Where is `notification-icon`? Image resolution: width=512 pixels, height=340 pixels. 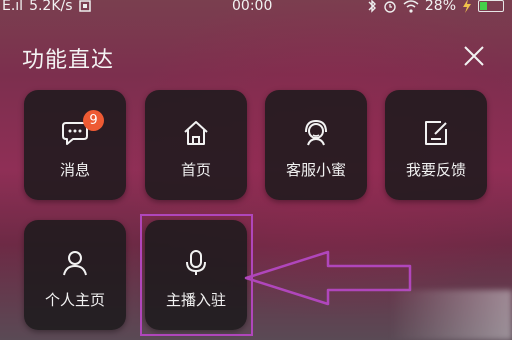
notification-icon is located at coordinates (84, 6).